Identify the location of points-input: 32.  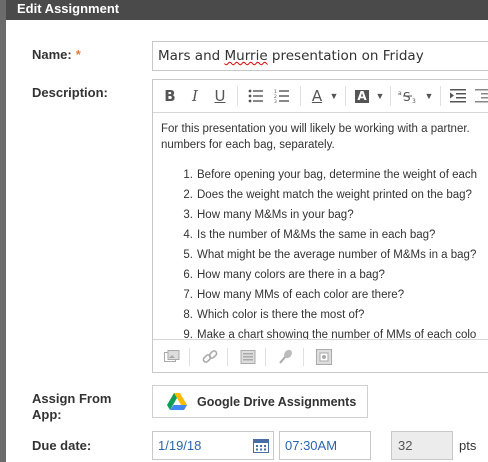
(422, 445).